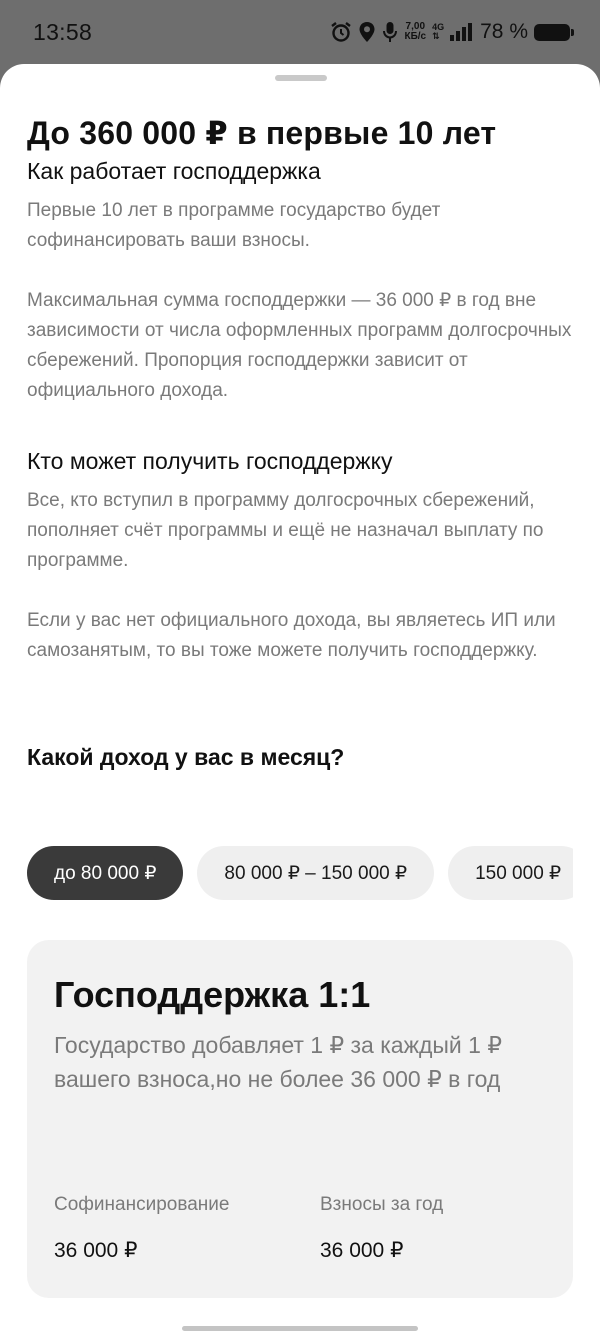 The image size is (600, 1332). I want to click on cofinancing-label: Софинансирование, so click(142, 1204).